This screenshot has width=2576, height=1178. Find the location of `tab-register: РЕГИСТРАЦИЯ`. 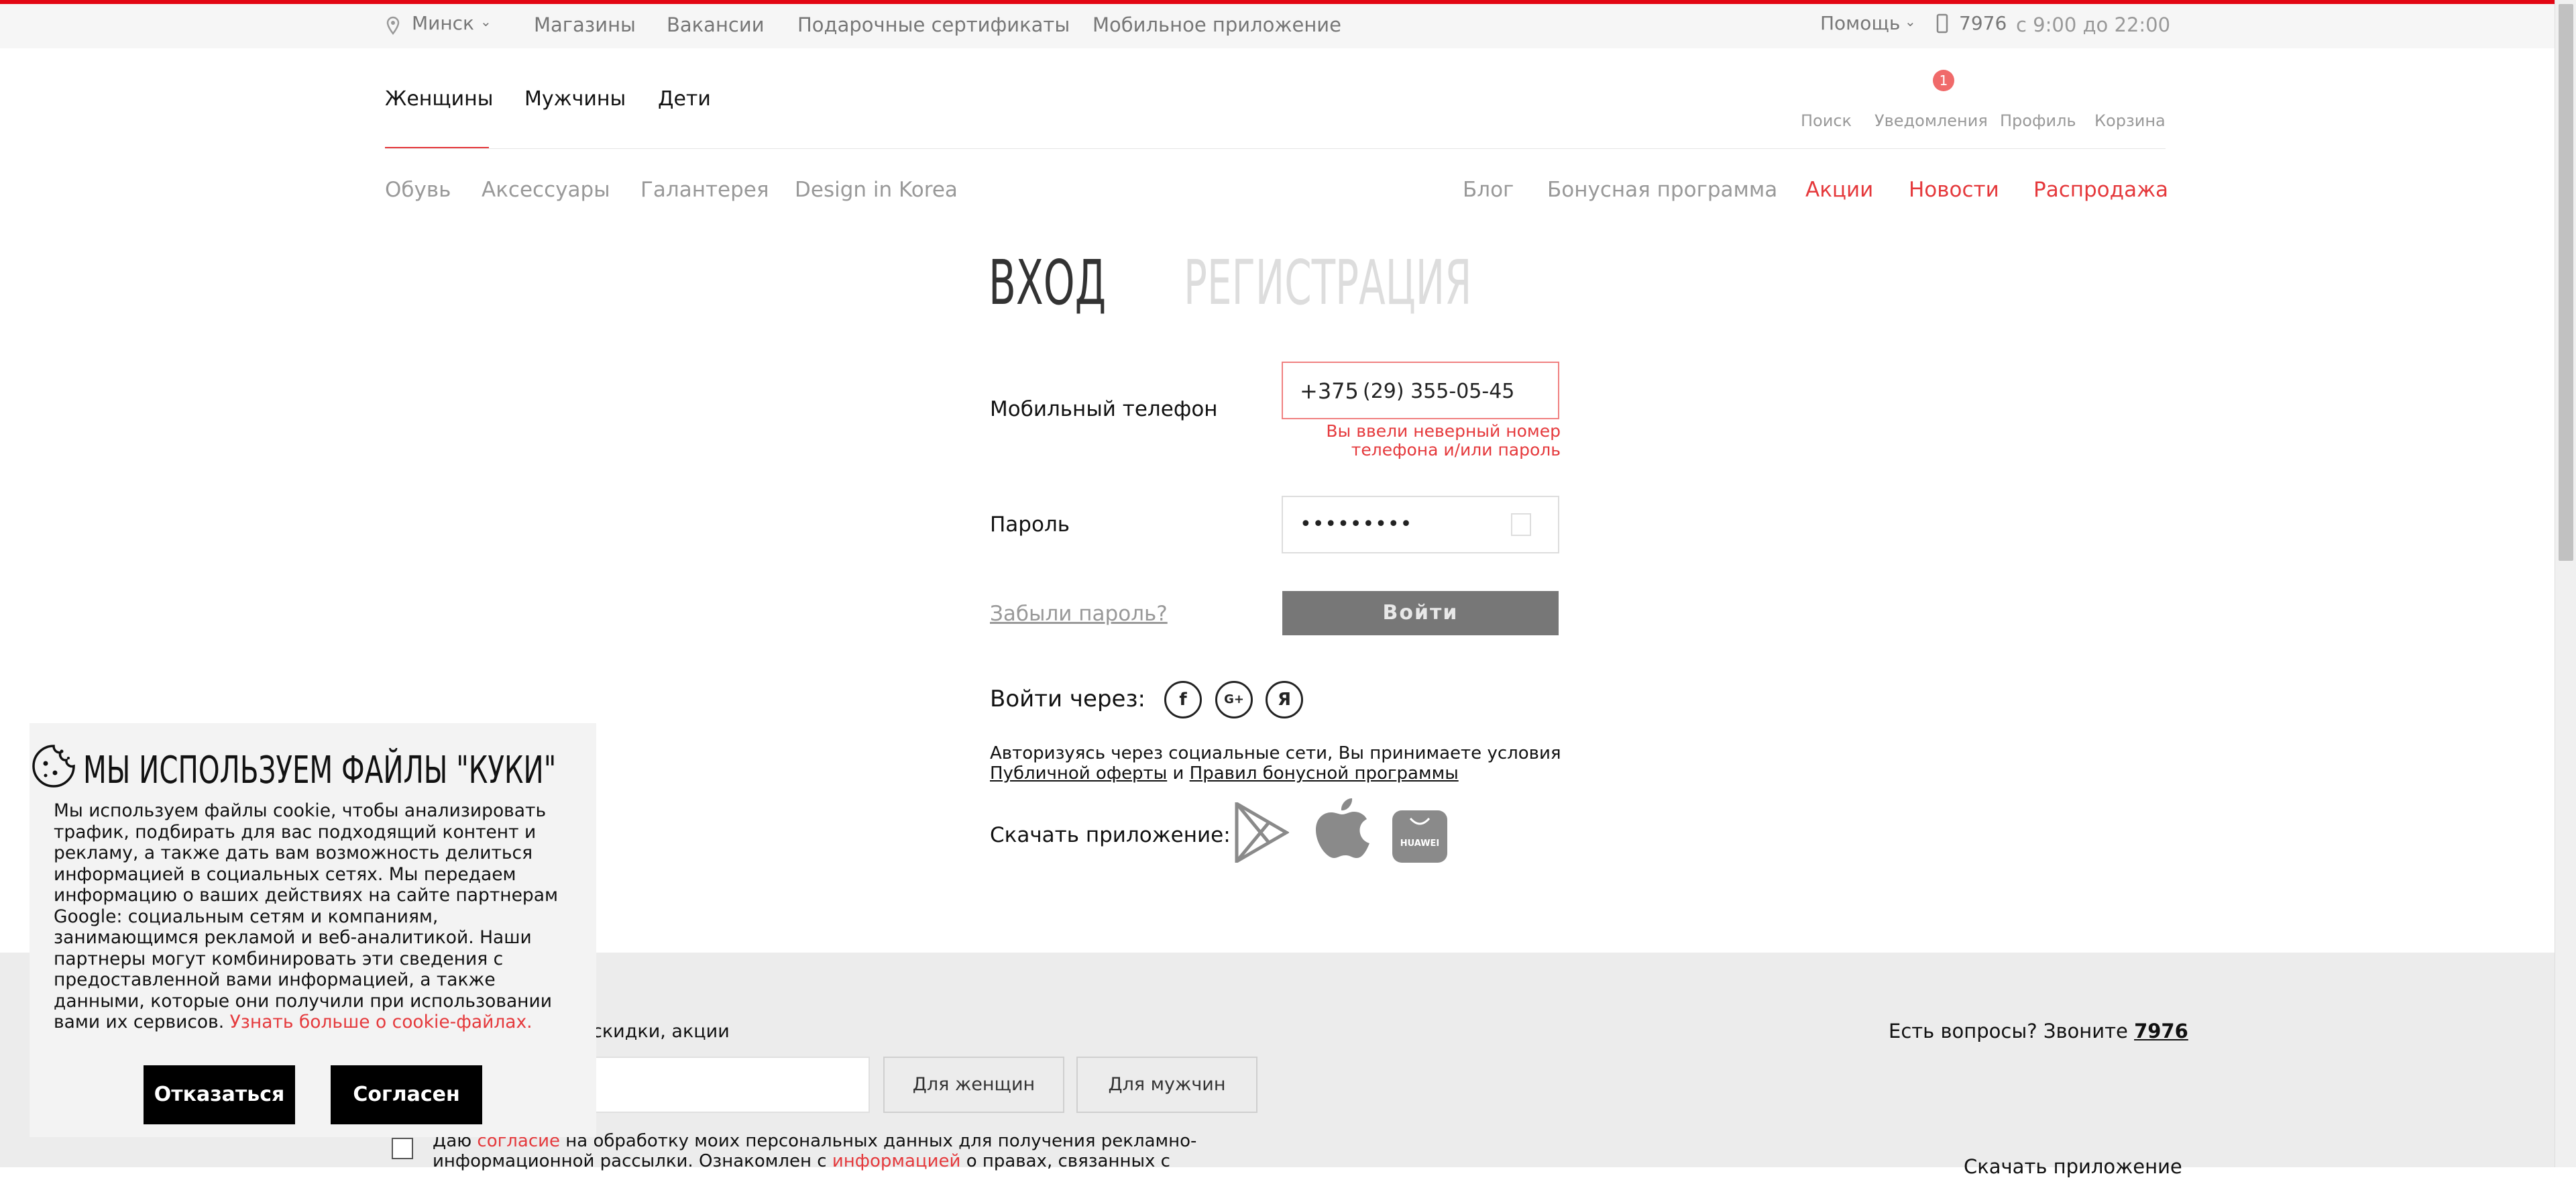

tab-register: РЕГИСТРАЦИЯ is located at coordinates (1327, 283).